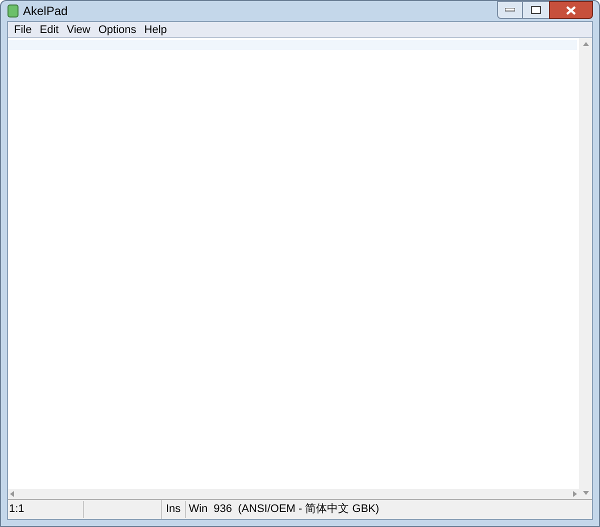 Image resolution: width=600 pixels, height=527 pixels. What do you see at coordinates (46, 509) in the screenshot?
I see `cursor-position: 1:1` at bounding box center [46, 509].